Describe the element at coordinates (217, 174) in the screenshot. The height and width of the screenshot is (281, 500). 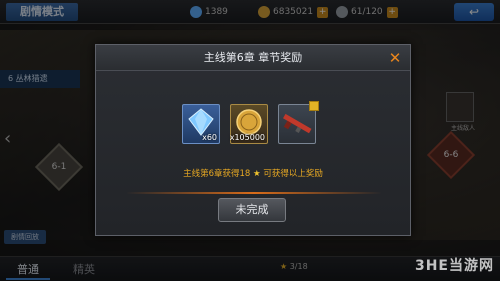
I see `reward-condition-prefix: 主线第6章获得18` at that location.